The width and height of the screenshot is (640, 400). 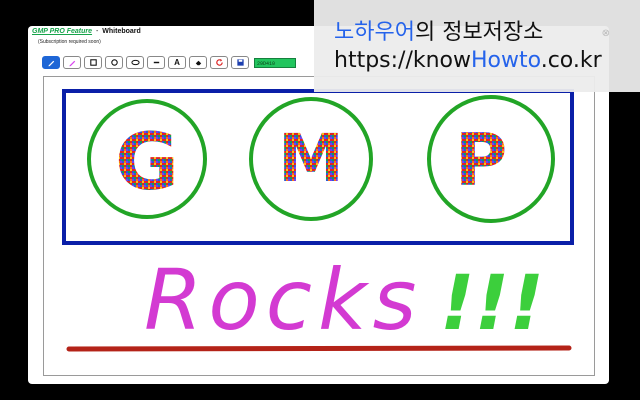 I want to click on eraser-icon, so click(x=198, y=63).